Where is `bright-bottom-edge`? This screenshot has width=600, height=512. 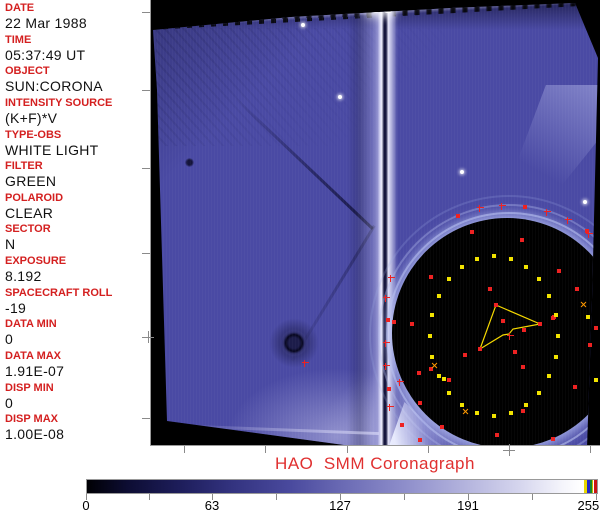 bright-bottom-edge is located at coordinates (273, 430).